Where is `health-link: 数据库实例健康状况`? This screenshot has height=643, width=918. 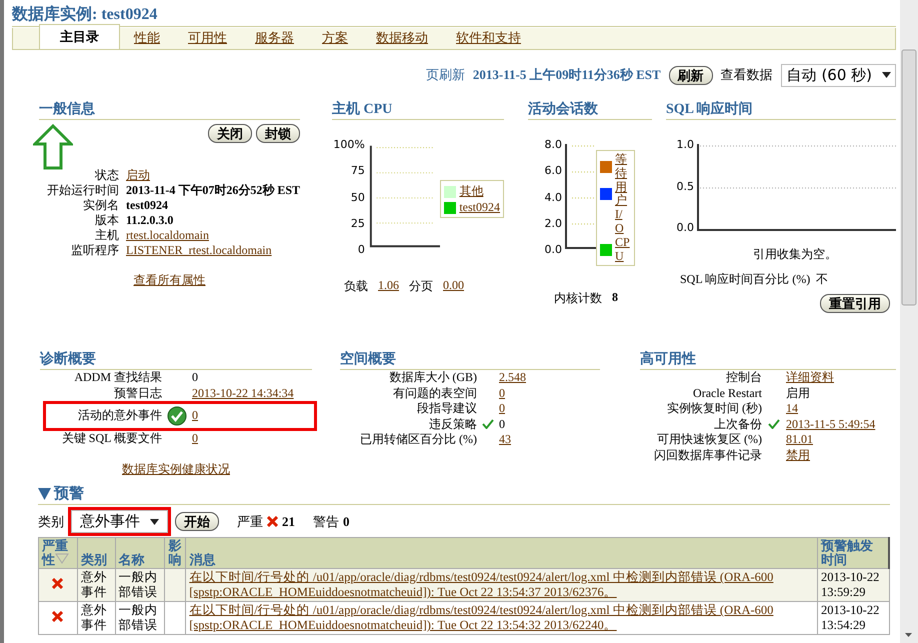 health-link: 数据库实例健康状况 is located at coordinates (176, 469).